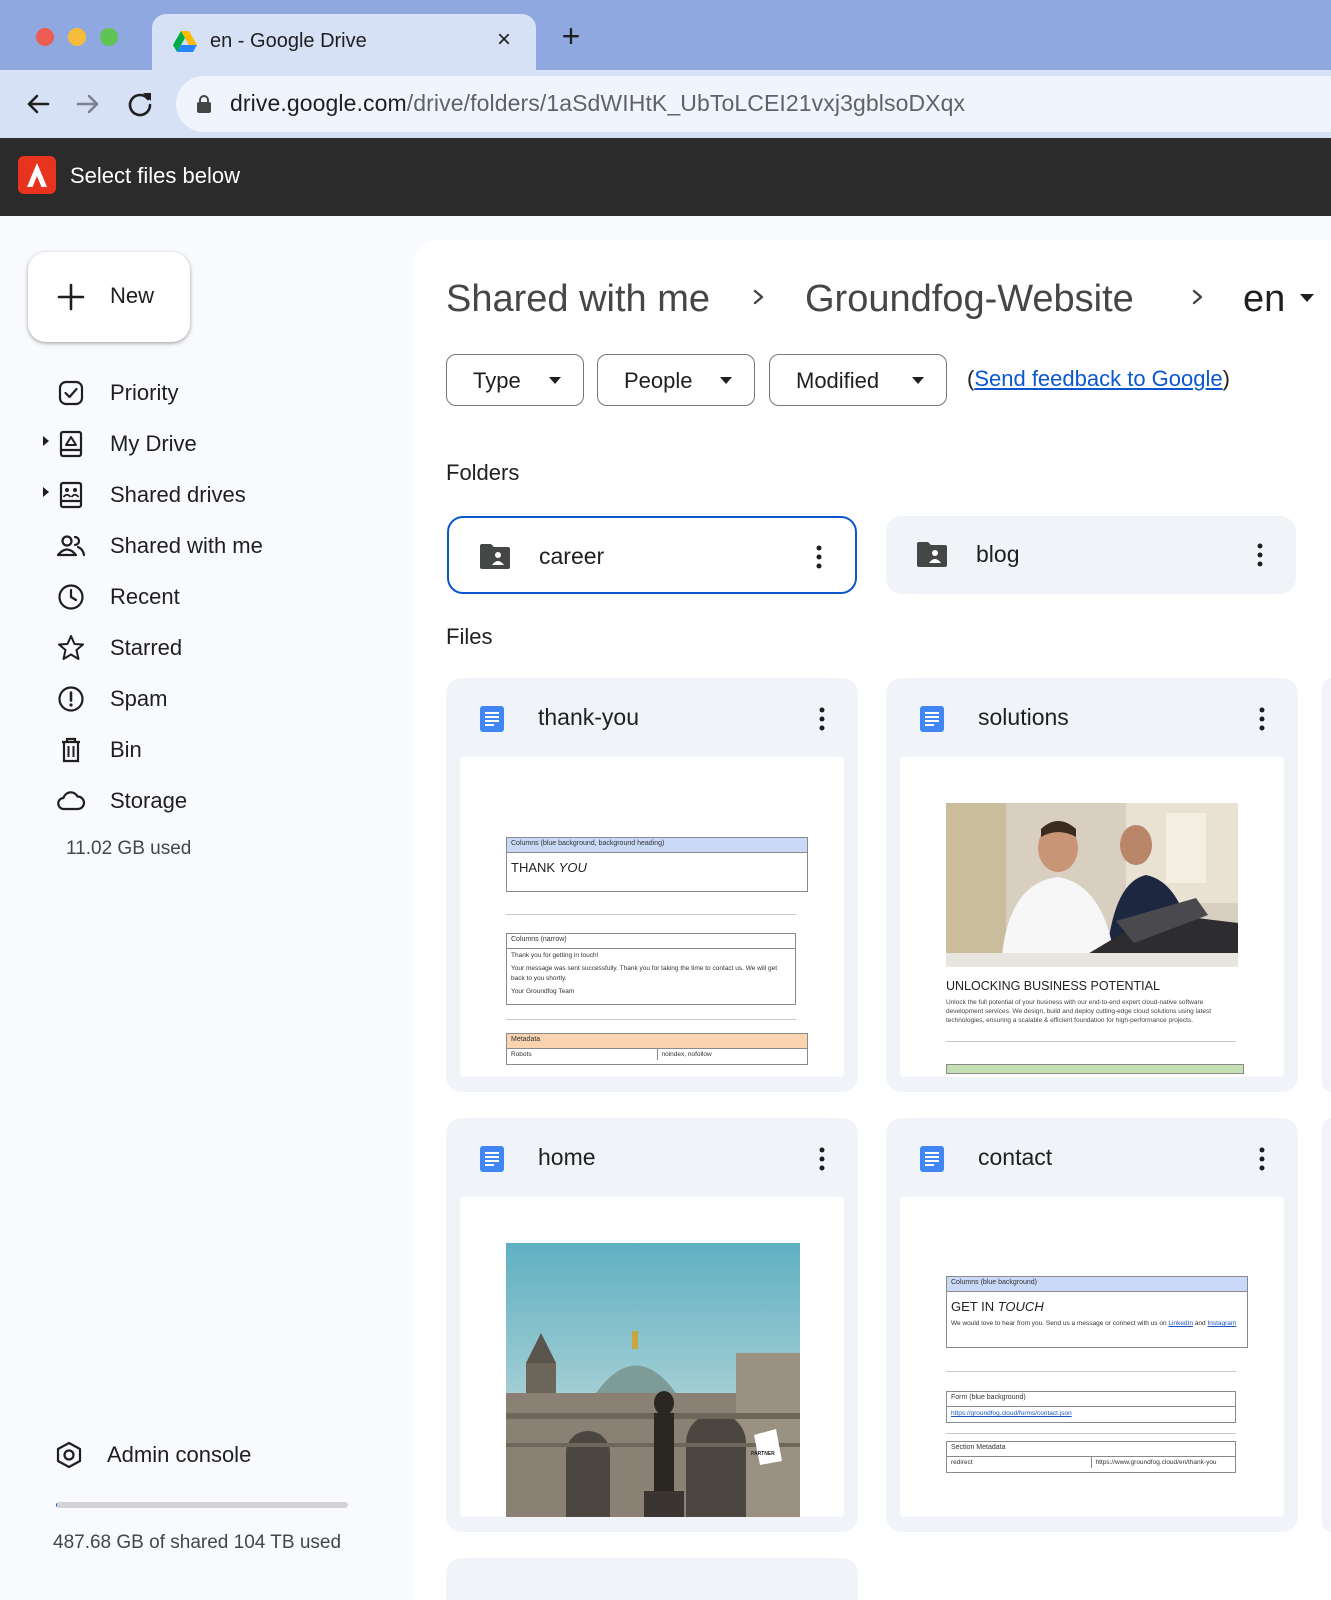 This screenshot has height=1600, width=1331. What do you see at coordinates (71, 546) in the screenshot?
I see `shared-with-me-icon` at bounding box center [71, 546].